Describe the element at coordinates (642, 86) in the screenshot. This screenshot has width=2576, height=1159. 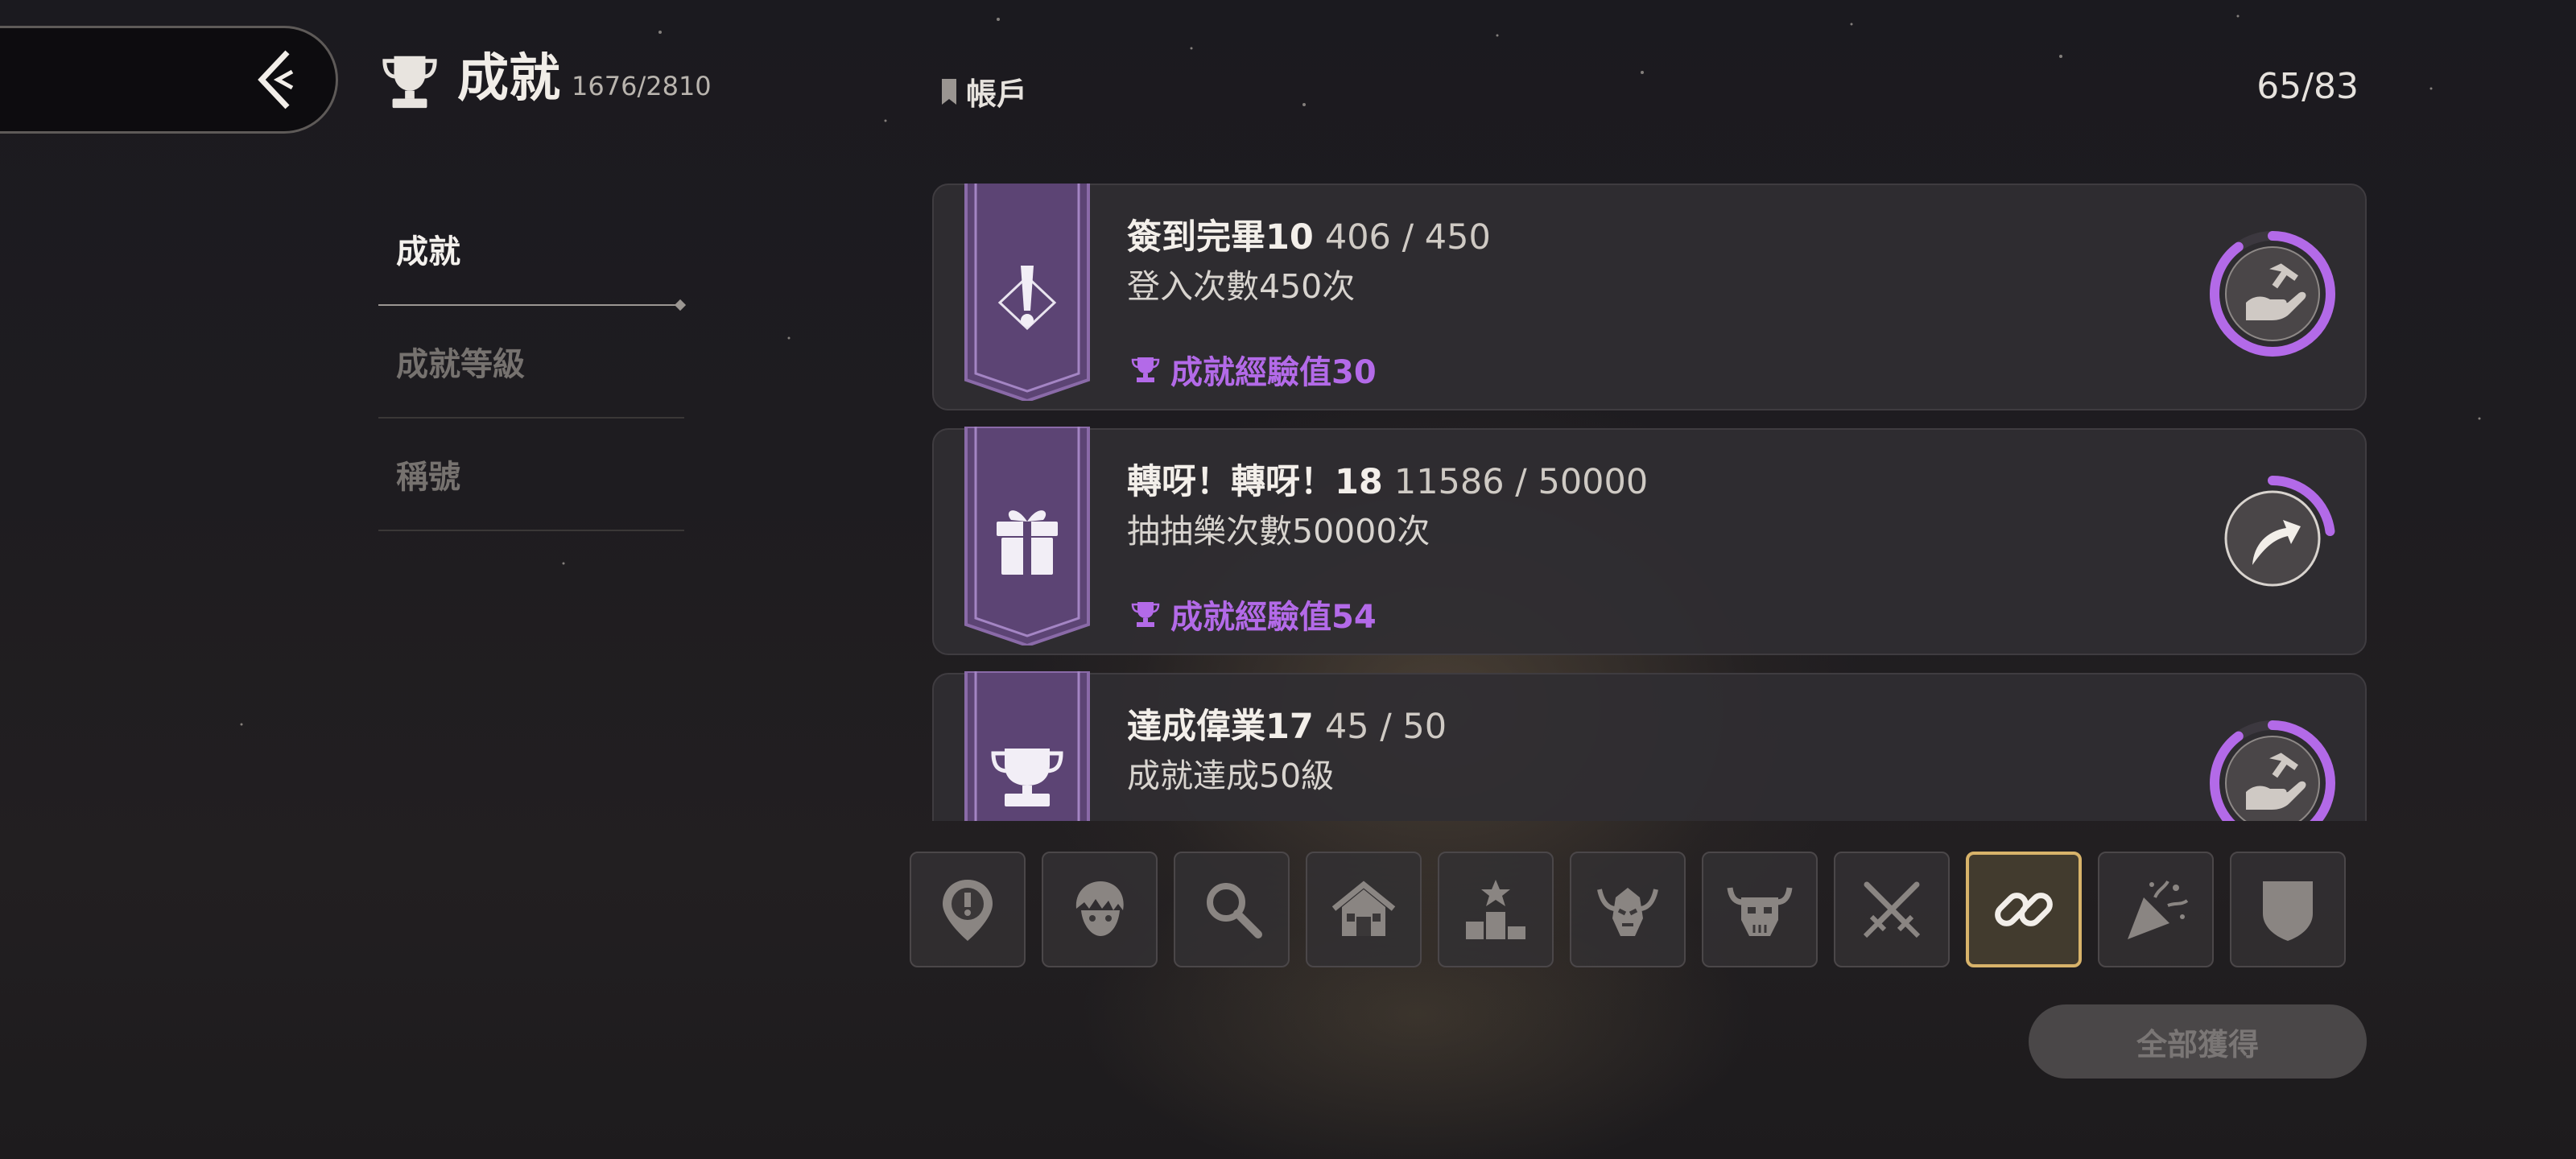
I see `achievement-total-count: 1676/2810` at that location.